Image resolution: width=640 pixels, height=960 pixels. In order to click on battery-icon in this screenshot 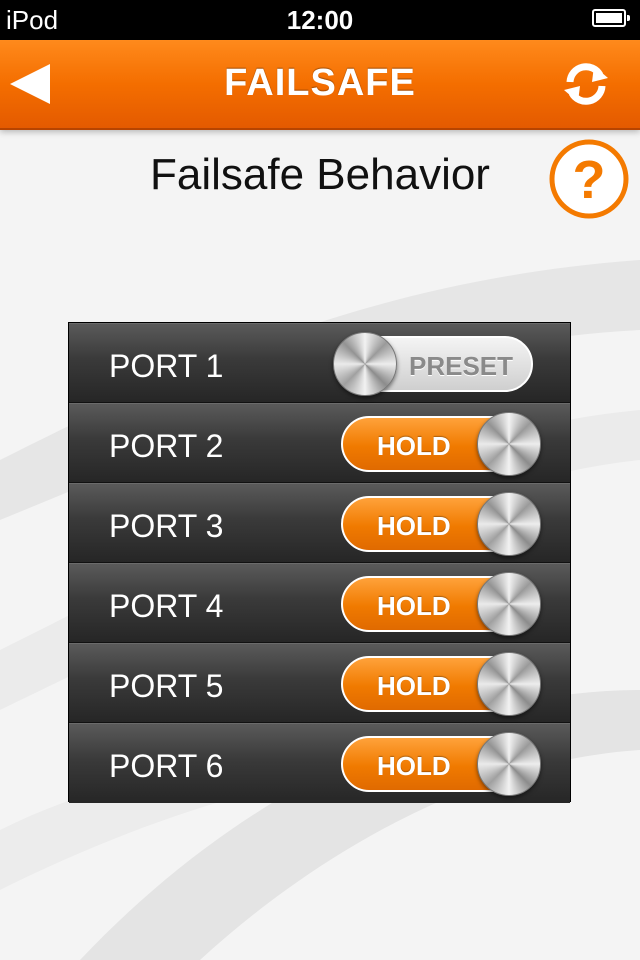, I will do `click(611, 18)`.